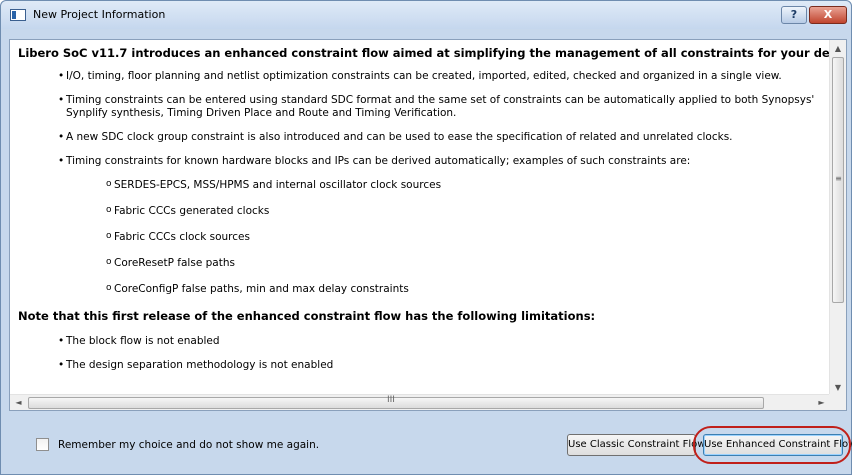 This screenshot has width=852, height=475. Describe the element at coordinates (18, 15) in the screenshot. I see `app-window-icon` at that location.